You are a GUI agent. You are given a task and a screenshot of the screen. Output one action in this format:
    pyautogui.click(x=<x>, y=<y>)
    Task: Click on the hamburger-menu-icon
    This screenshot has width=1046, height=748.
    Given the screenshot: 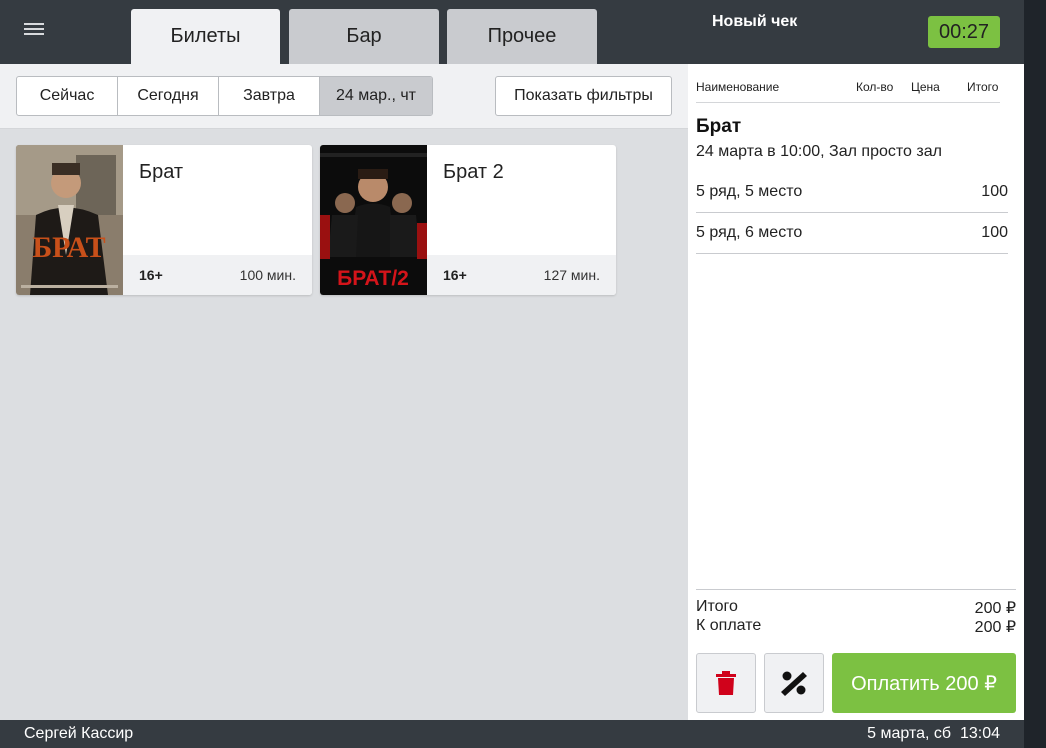 What is the action you would take?
    pyautogui.click(x=36, y=30)
    